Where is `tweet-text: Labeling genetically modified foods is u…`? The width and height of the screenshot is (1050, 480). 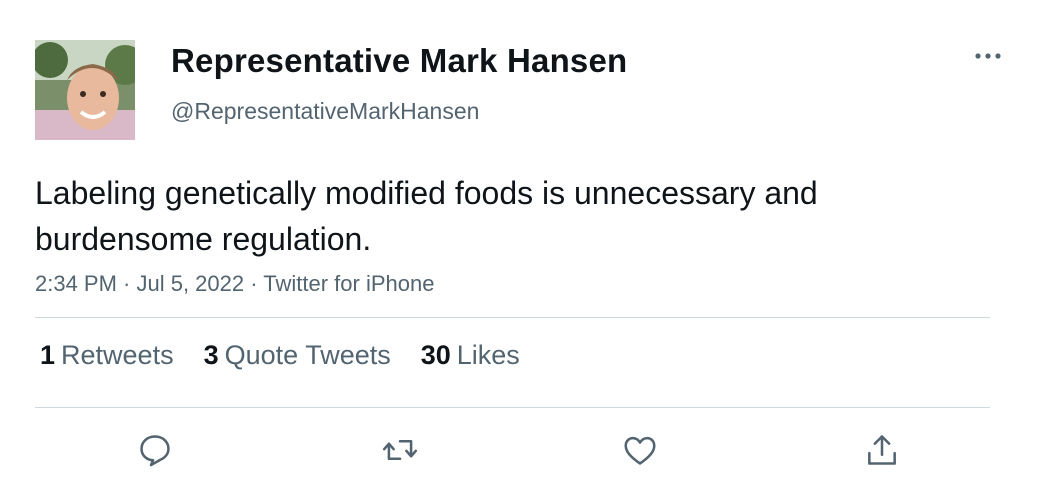 tweet-text: Labeling genetically modified foods is u… is located at coordinates (426, 216).